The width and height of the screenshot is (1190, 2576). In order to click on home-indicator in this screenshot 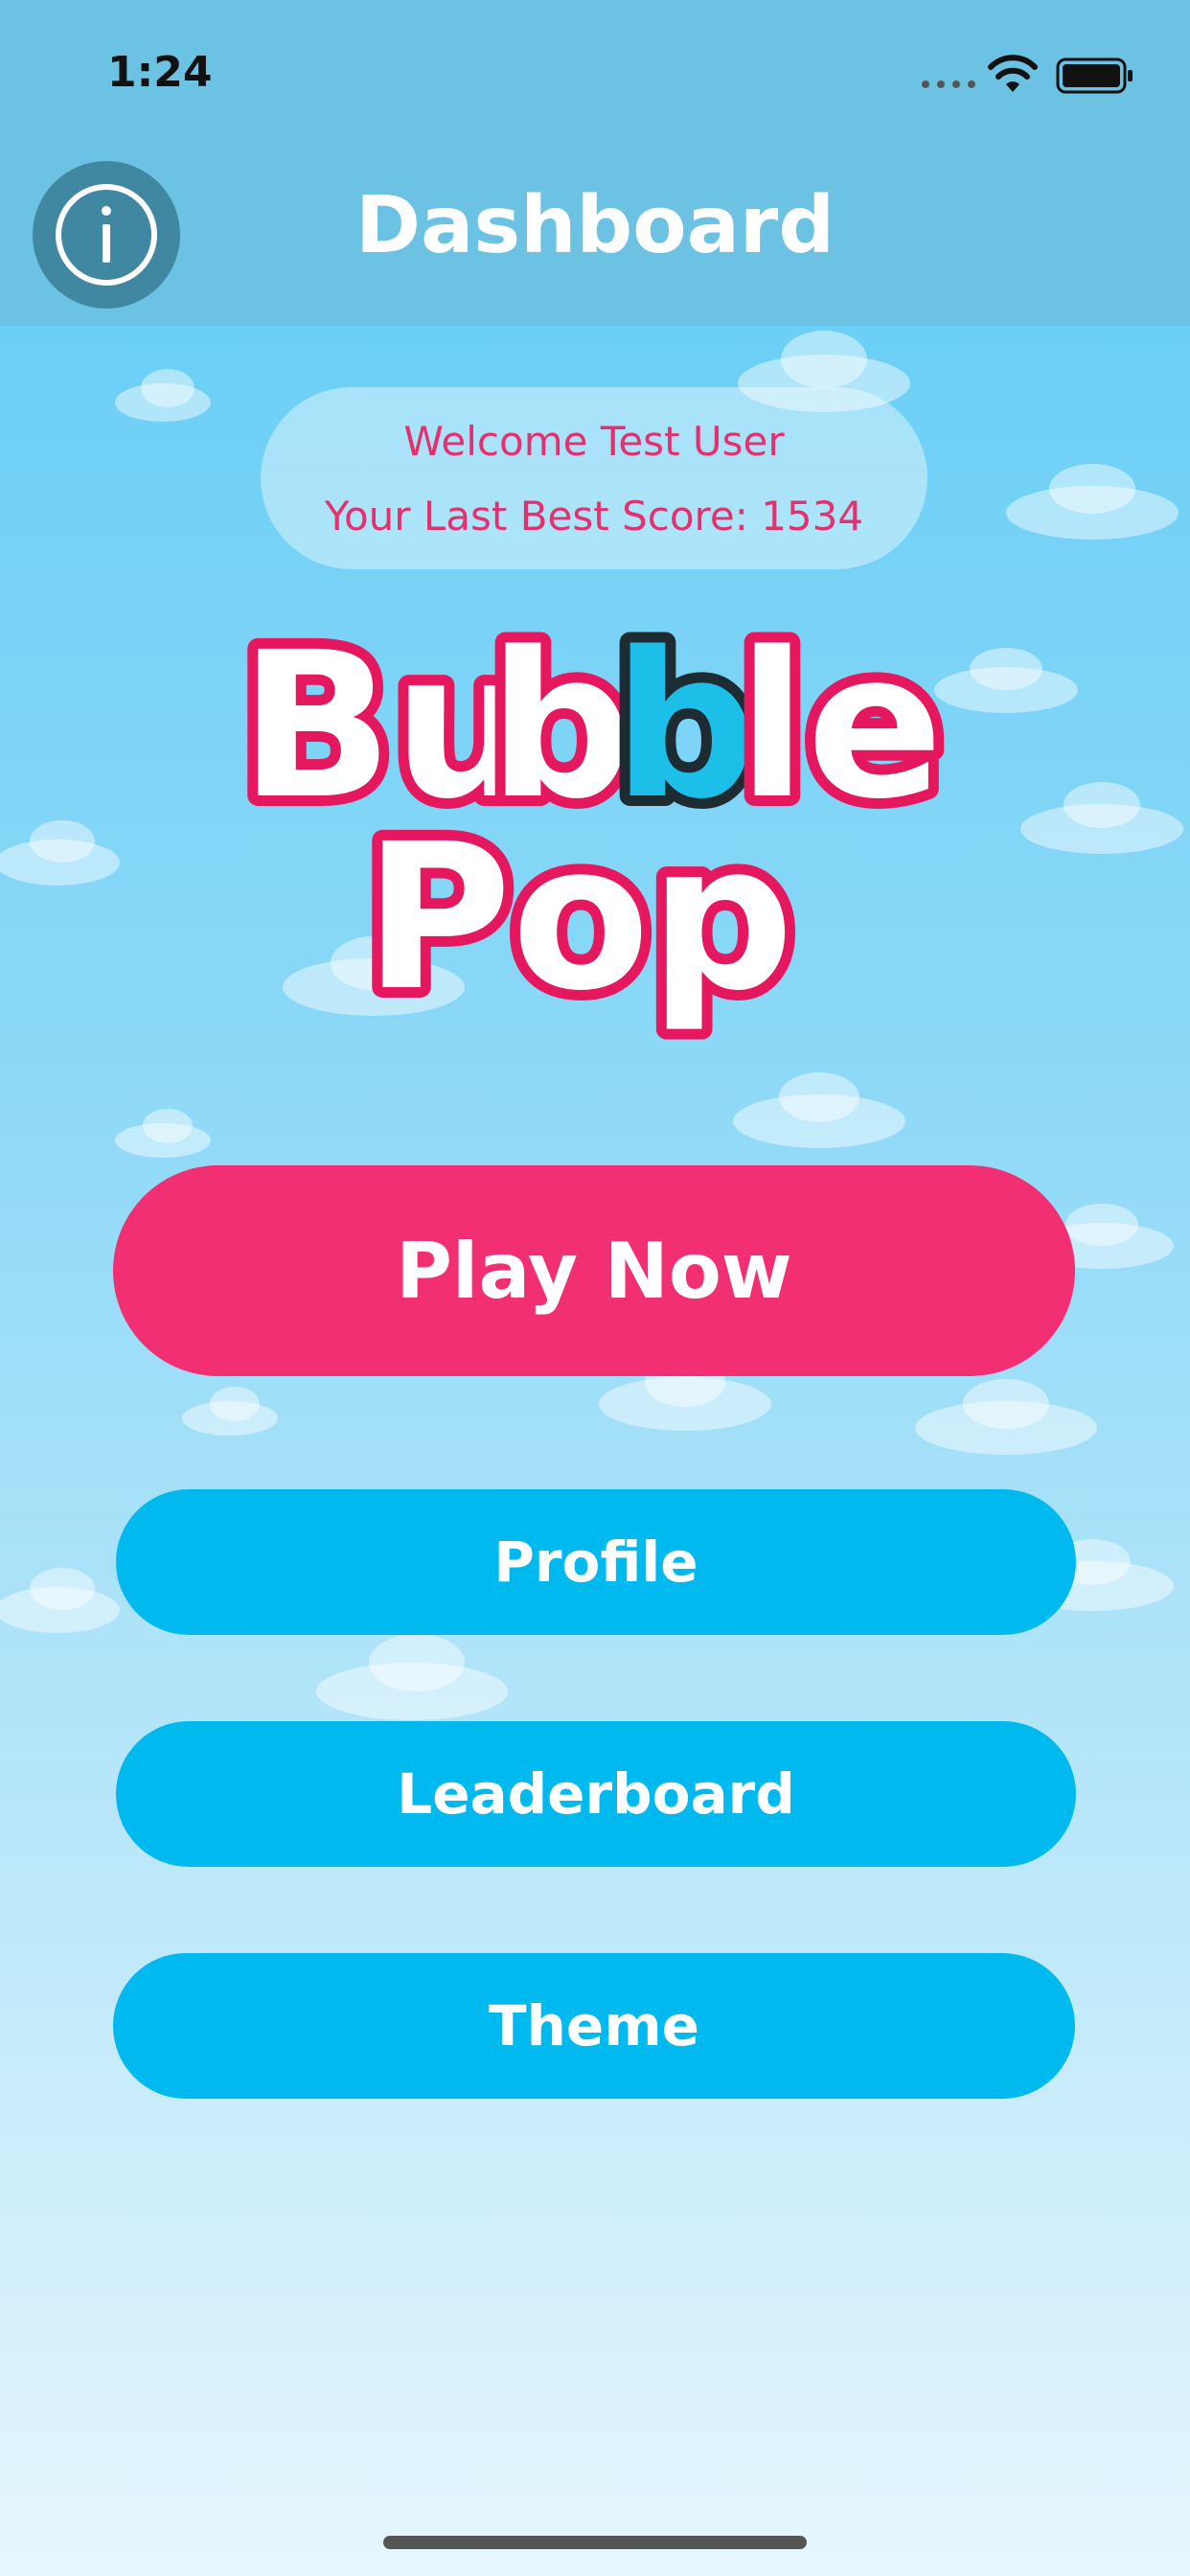, I will do `click(595, 2542)`.